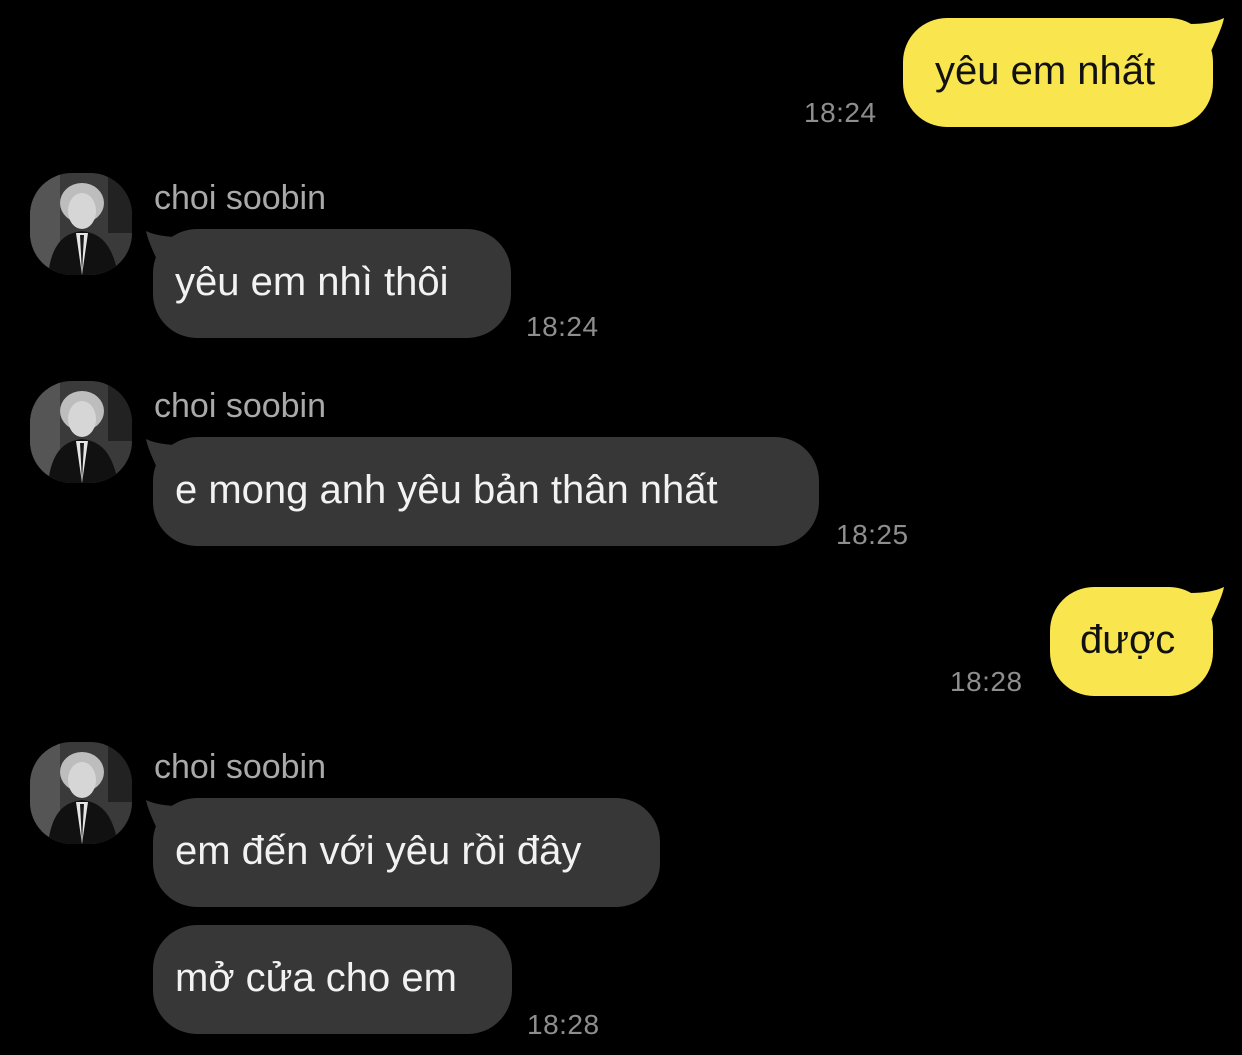 This screenshot has height=1055, width=1242. I want to click on message-text: e mong anh yêu bản thân nhất, so click(446, 489).